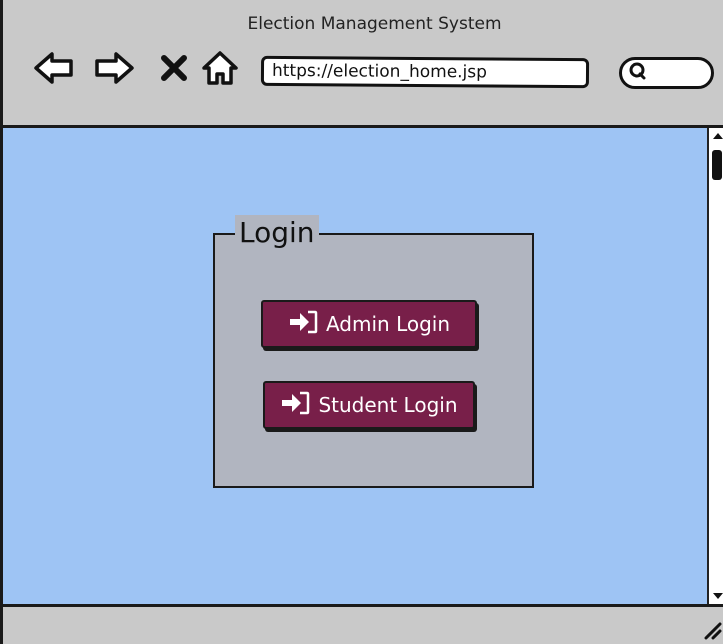 The width and height of the screenshot is (723, 644). I want to click on search-icon, so click(638, 73).